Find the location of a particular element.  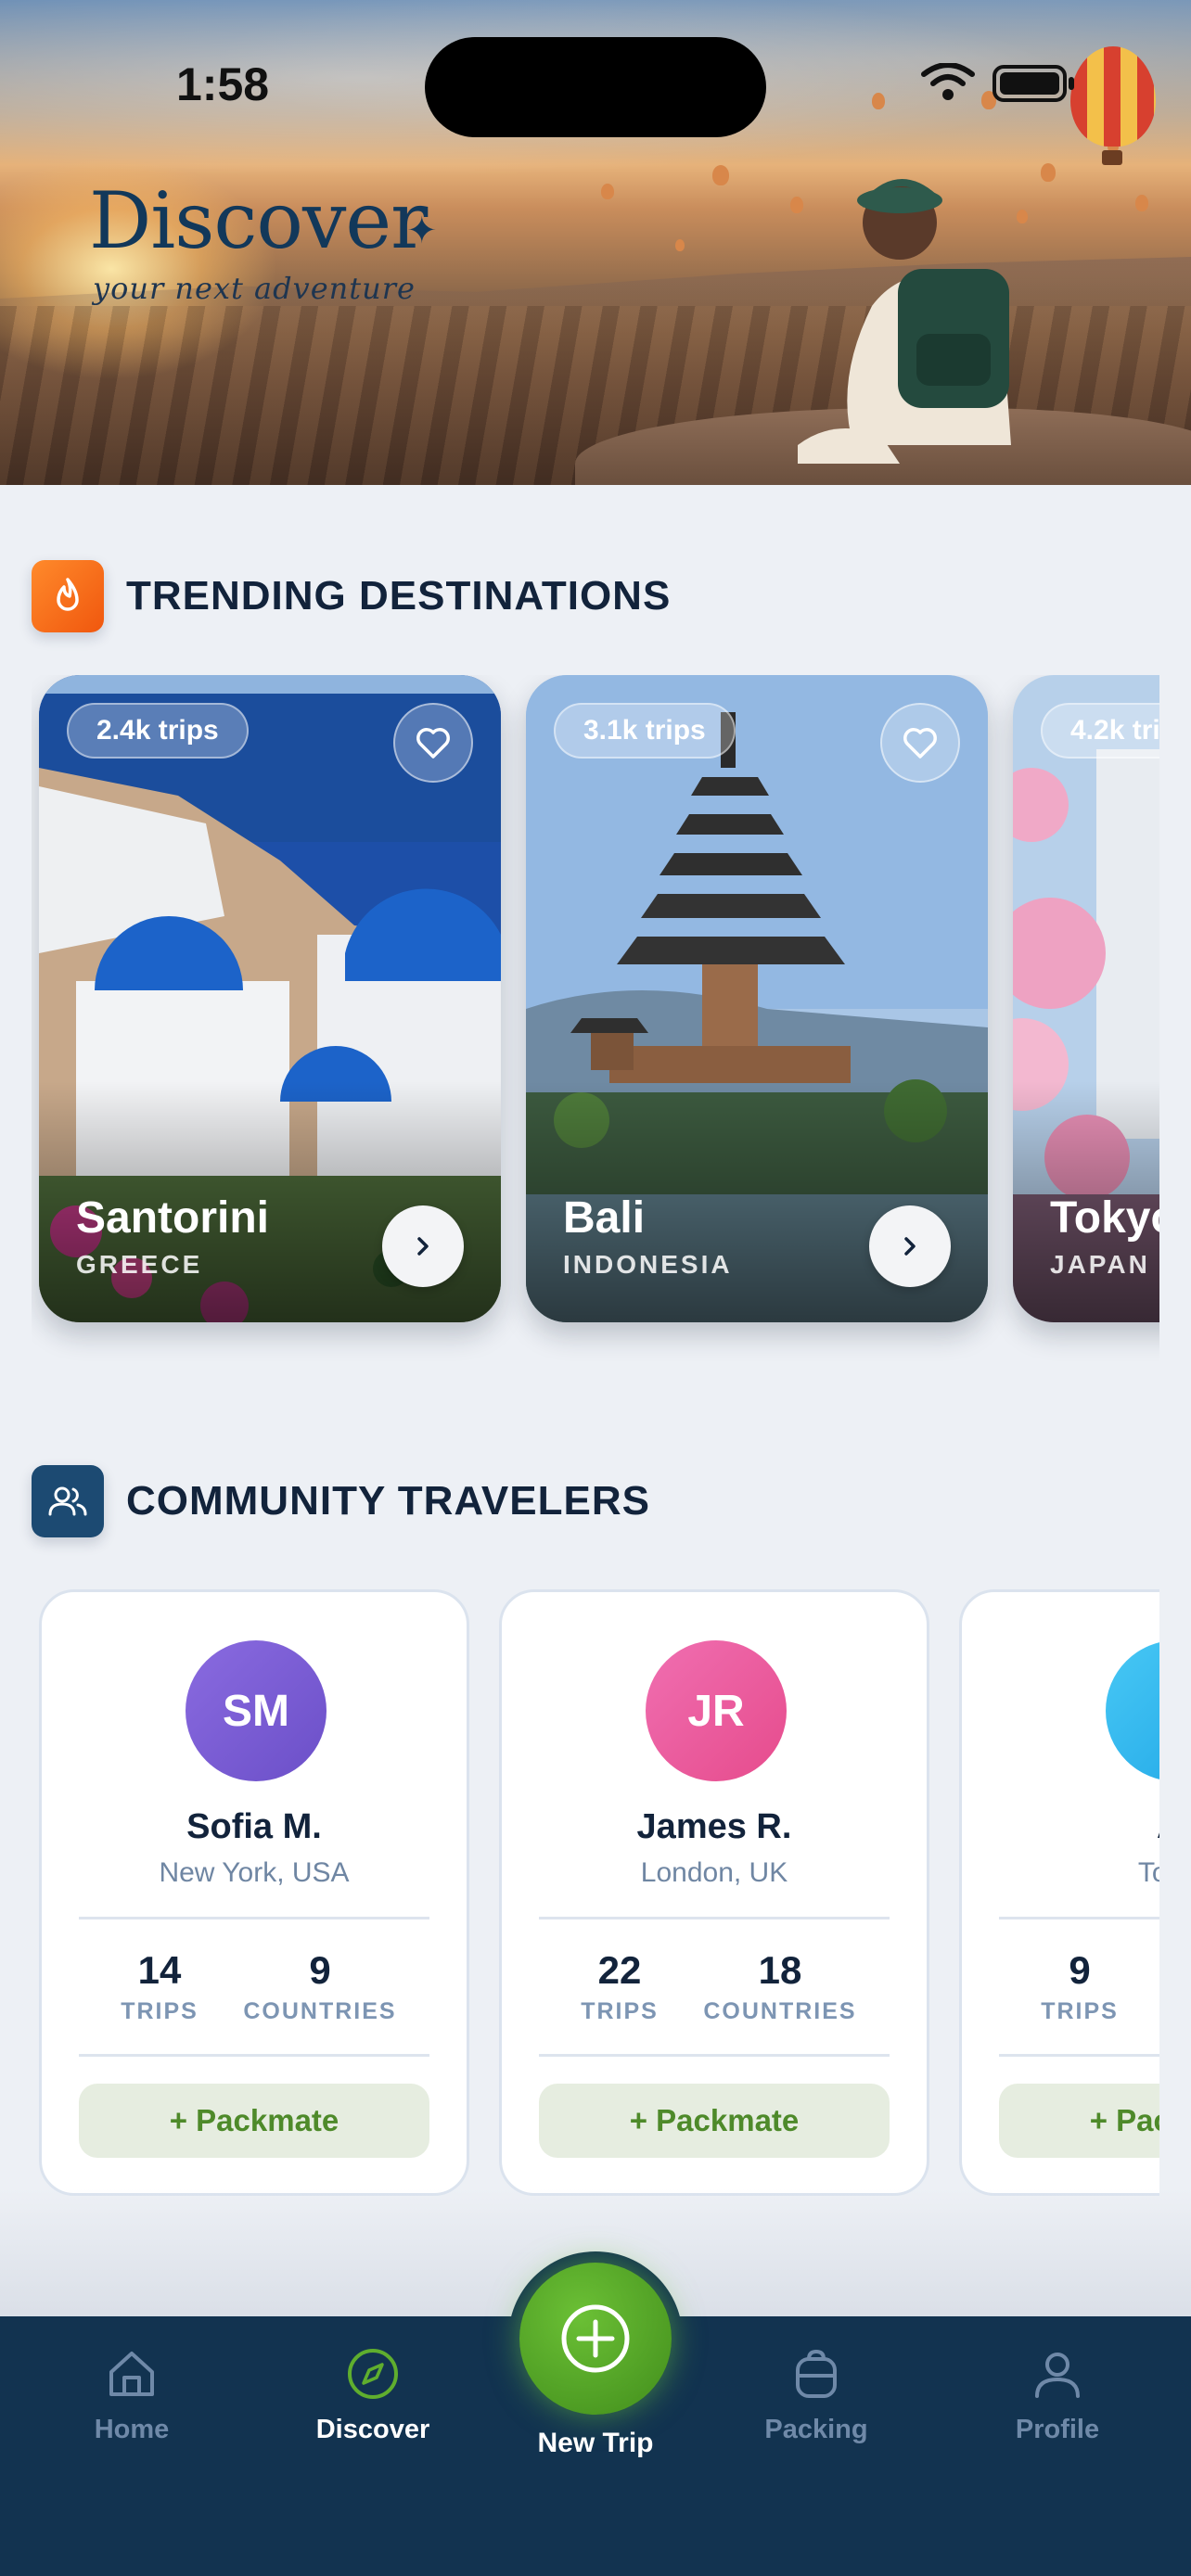

plus-circle-icon is located at coordinates (595, 2339).